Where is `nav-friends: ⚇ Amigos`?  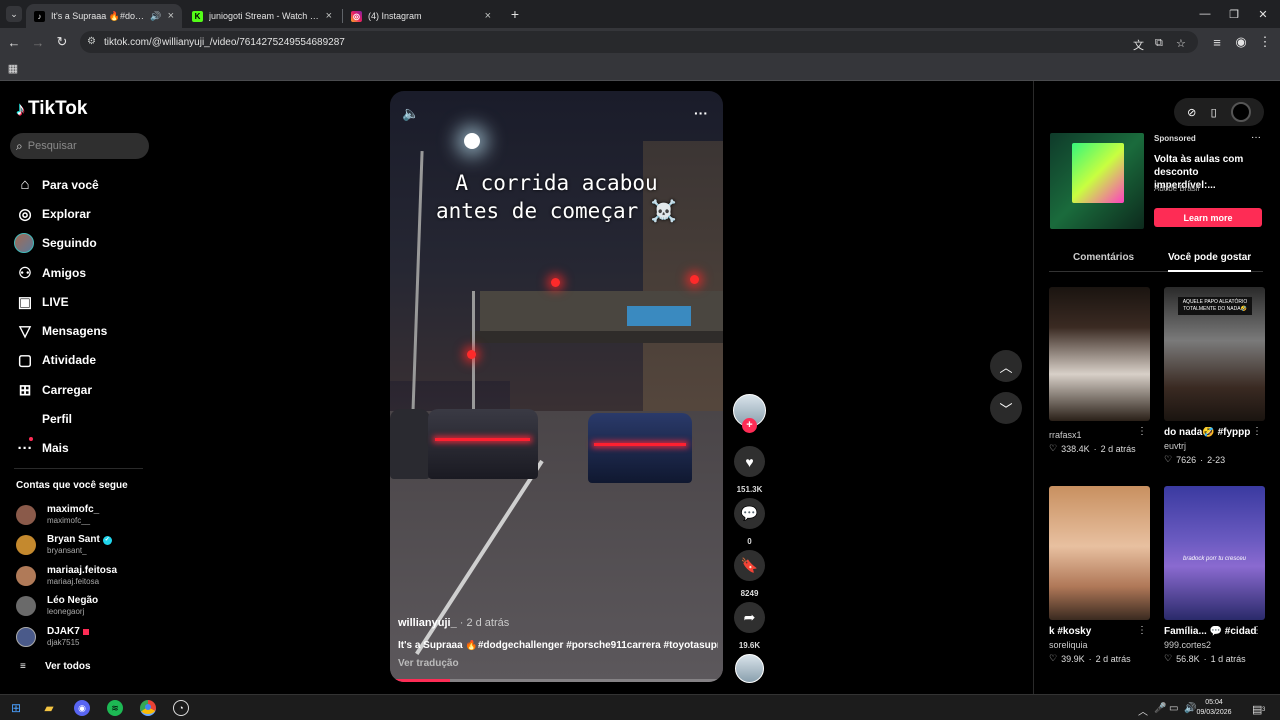 nav-friends: ⚇ Amigos is located at coordinates (60, 272).